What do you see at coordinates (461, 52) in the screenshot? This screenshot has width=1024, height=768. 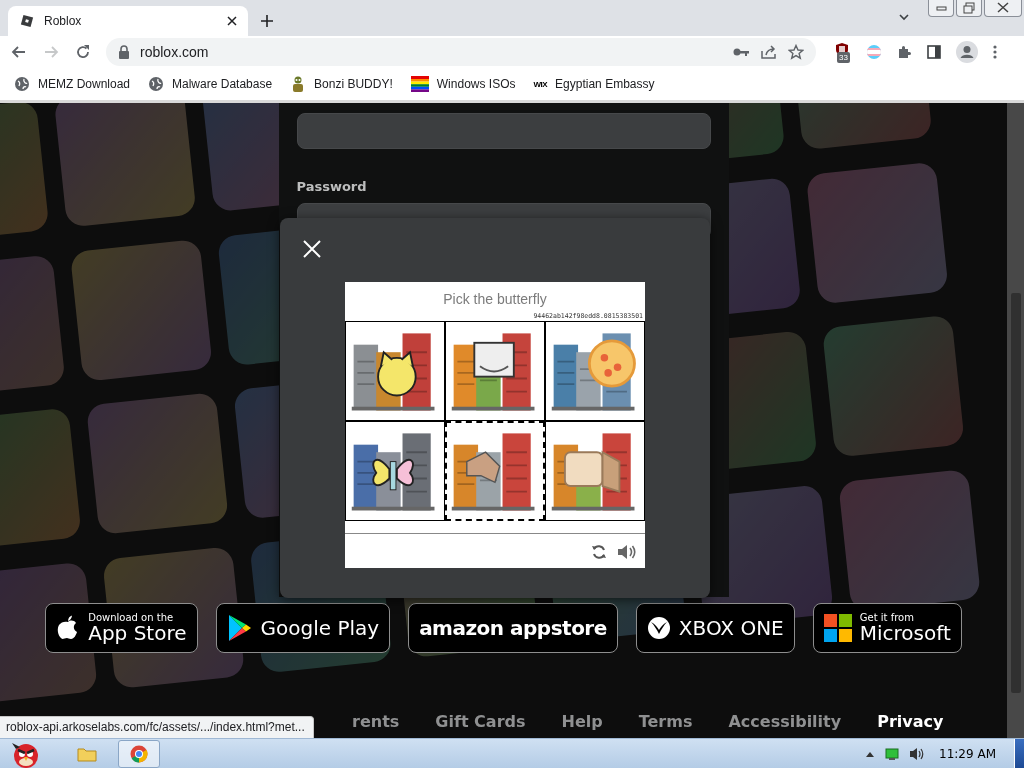 I see `address-bar: roblox.com` at bounding box center [461, 52].